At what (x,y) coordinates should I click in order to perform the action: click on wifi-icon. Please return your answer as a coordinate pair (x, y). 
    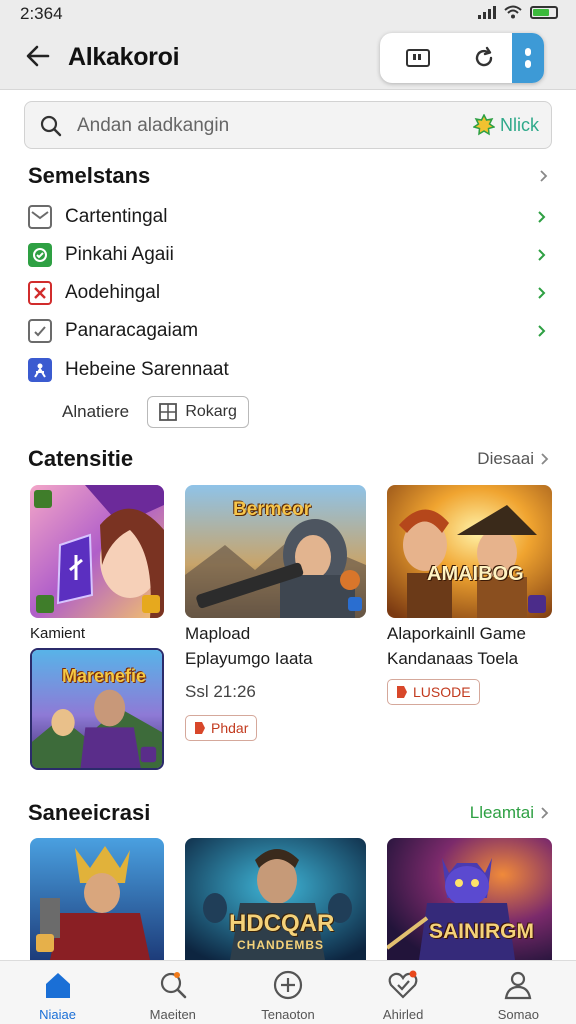
    Looking at the image, I should click on (513, 12).